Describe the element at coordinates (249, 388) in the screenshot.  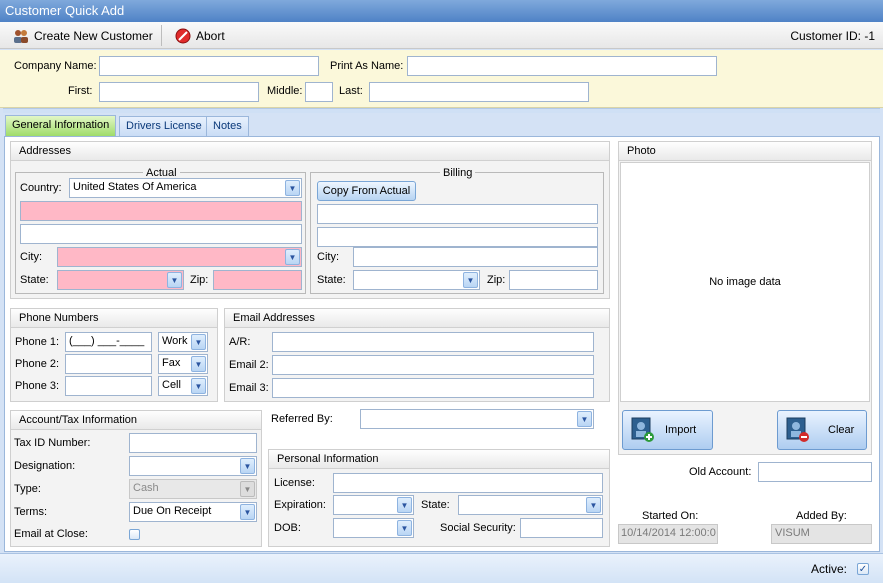
I see `email3-label: Email 3:` at that location.